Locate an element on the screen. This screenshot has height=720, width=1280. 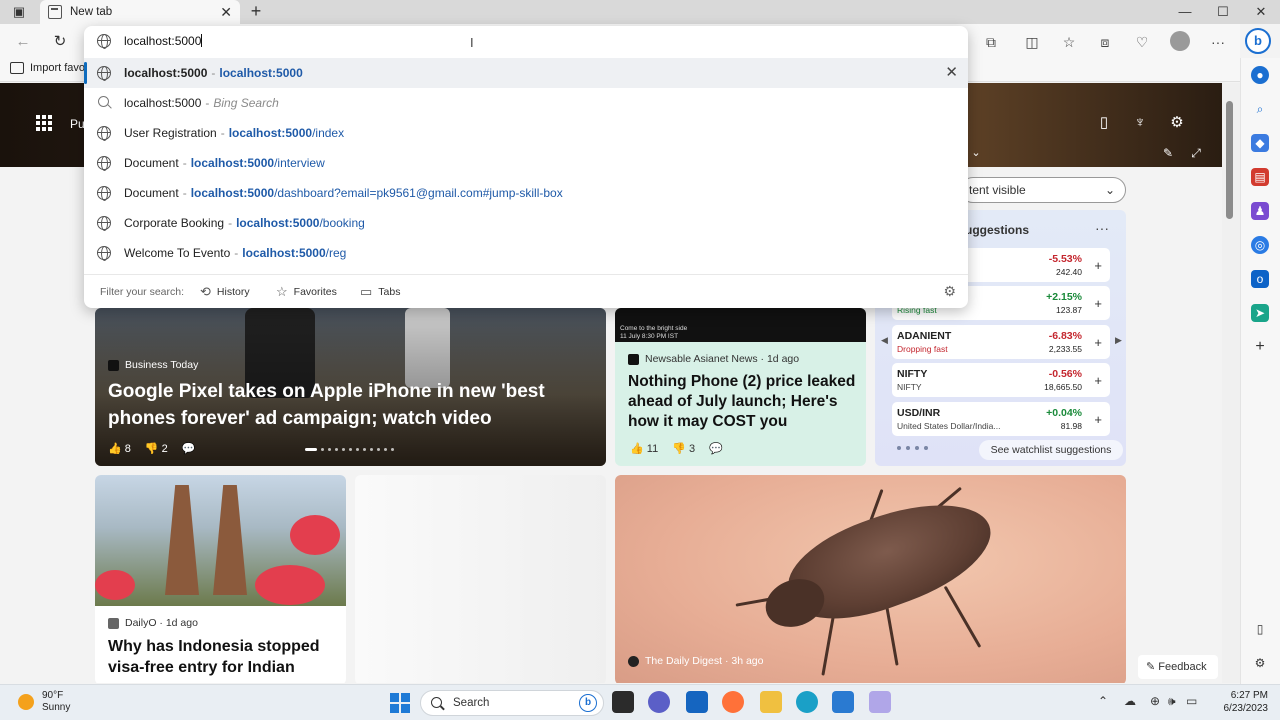
feedback-button: ✎ Feedback is located at coordinates (1178, 667).